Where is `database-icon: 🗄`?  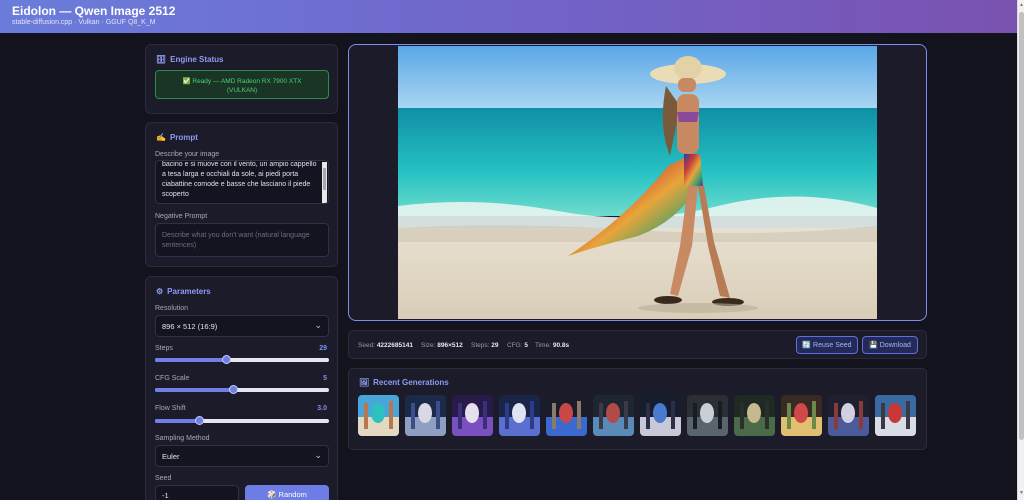 database-icon: 🗄 is located at coordinates (161, 59).